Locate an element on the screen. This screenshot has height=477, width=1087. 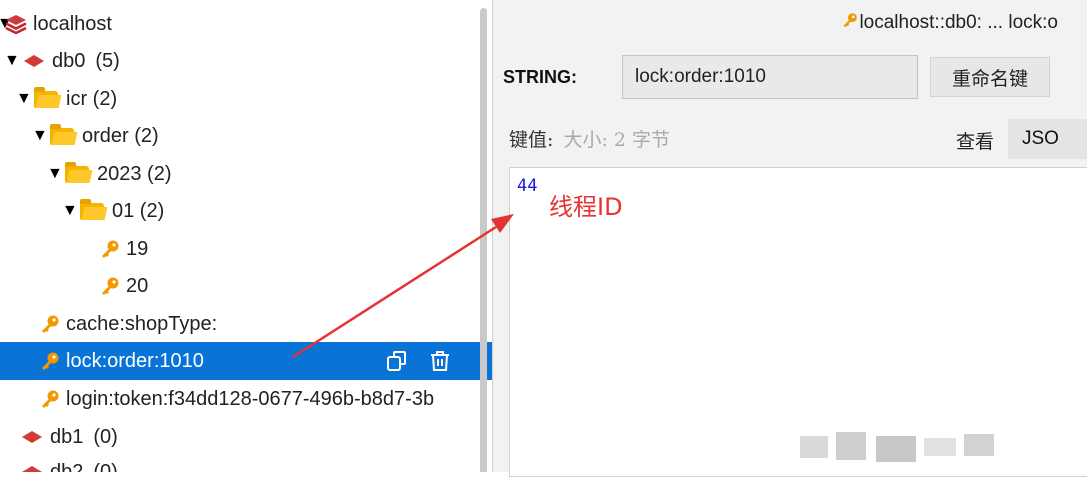
tree-node-localhost: ▼ localhost is located at coordinates (56, 24).